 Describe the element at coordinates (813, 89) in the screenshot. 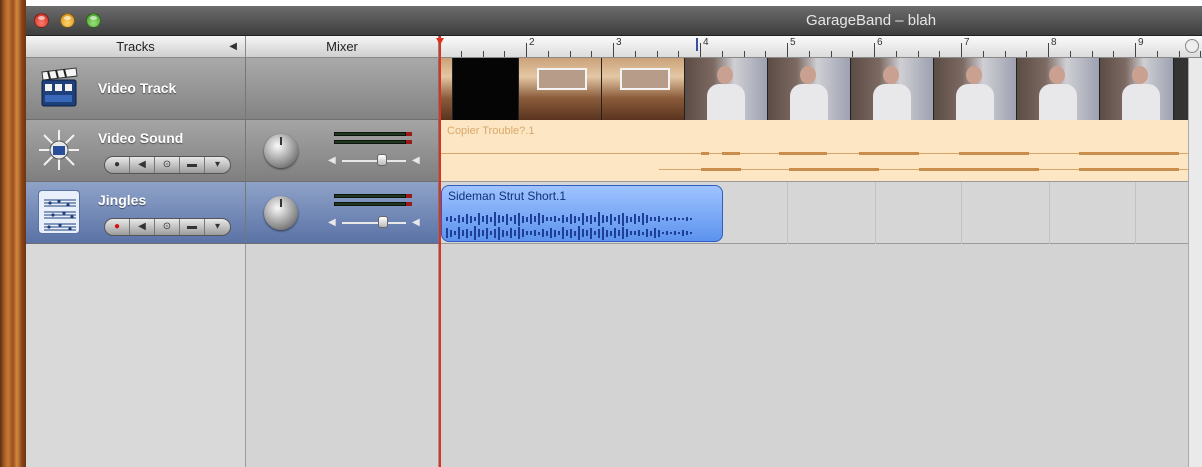

I see `video-thumbnail-strip` at that location.